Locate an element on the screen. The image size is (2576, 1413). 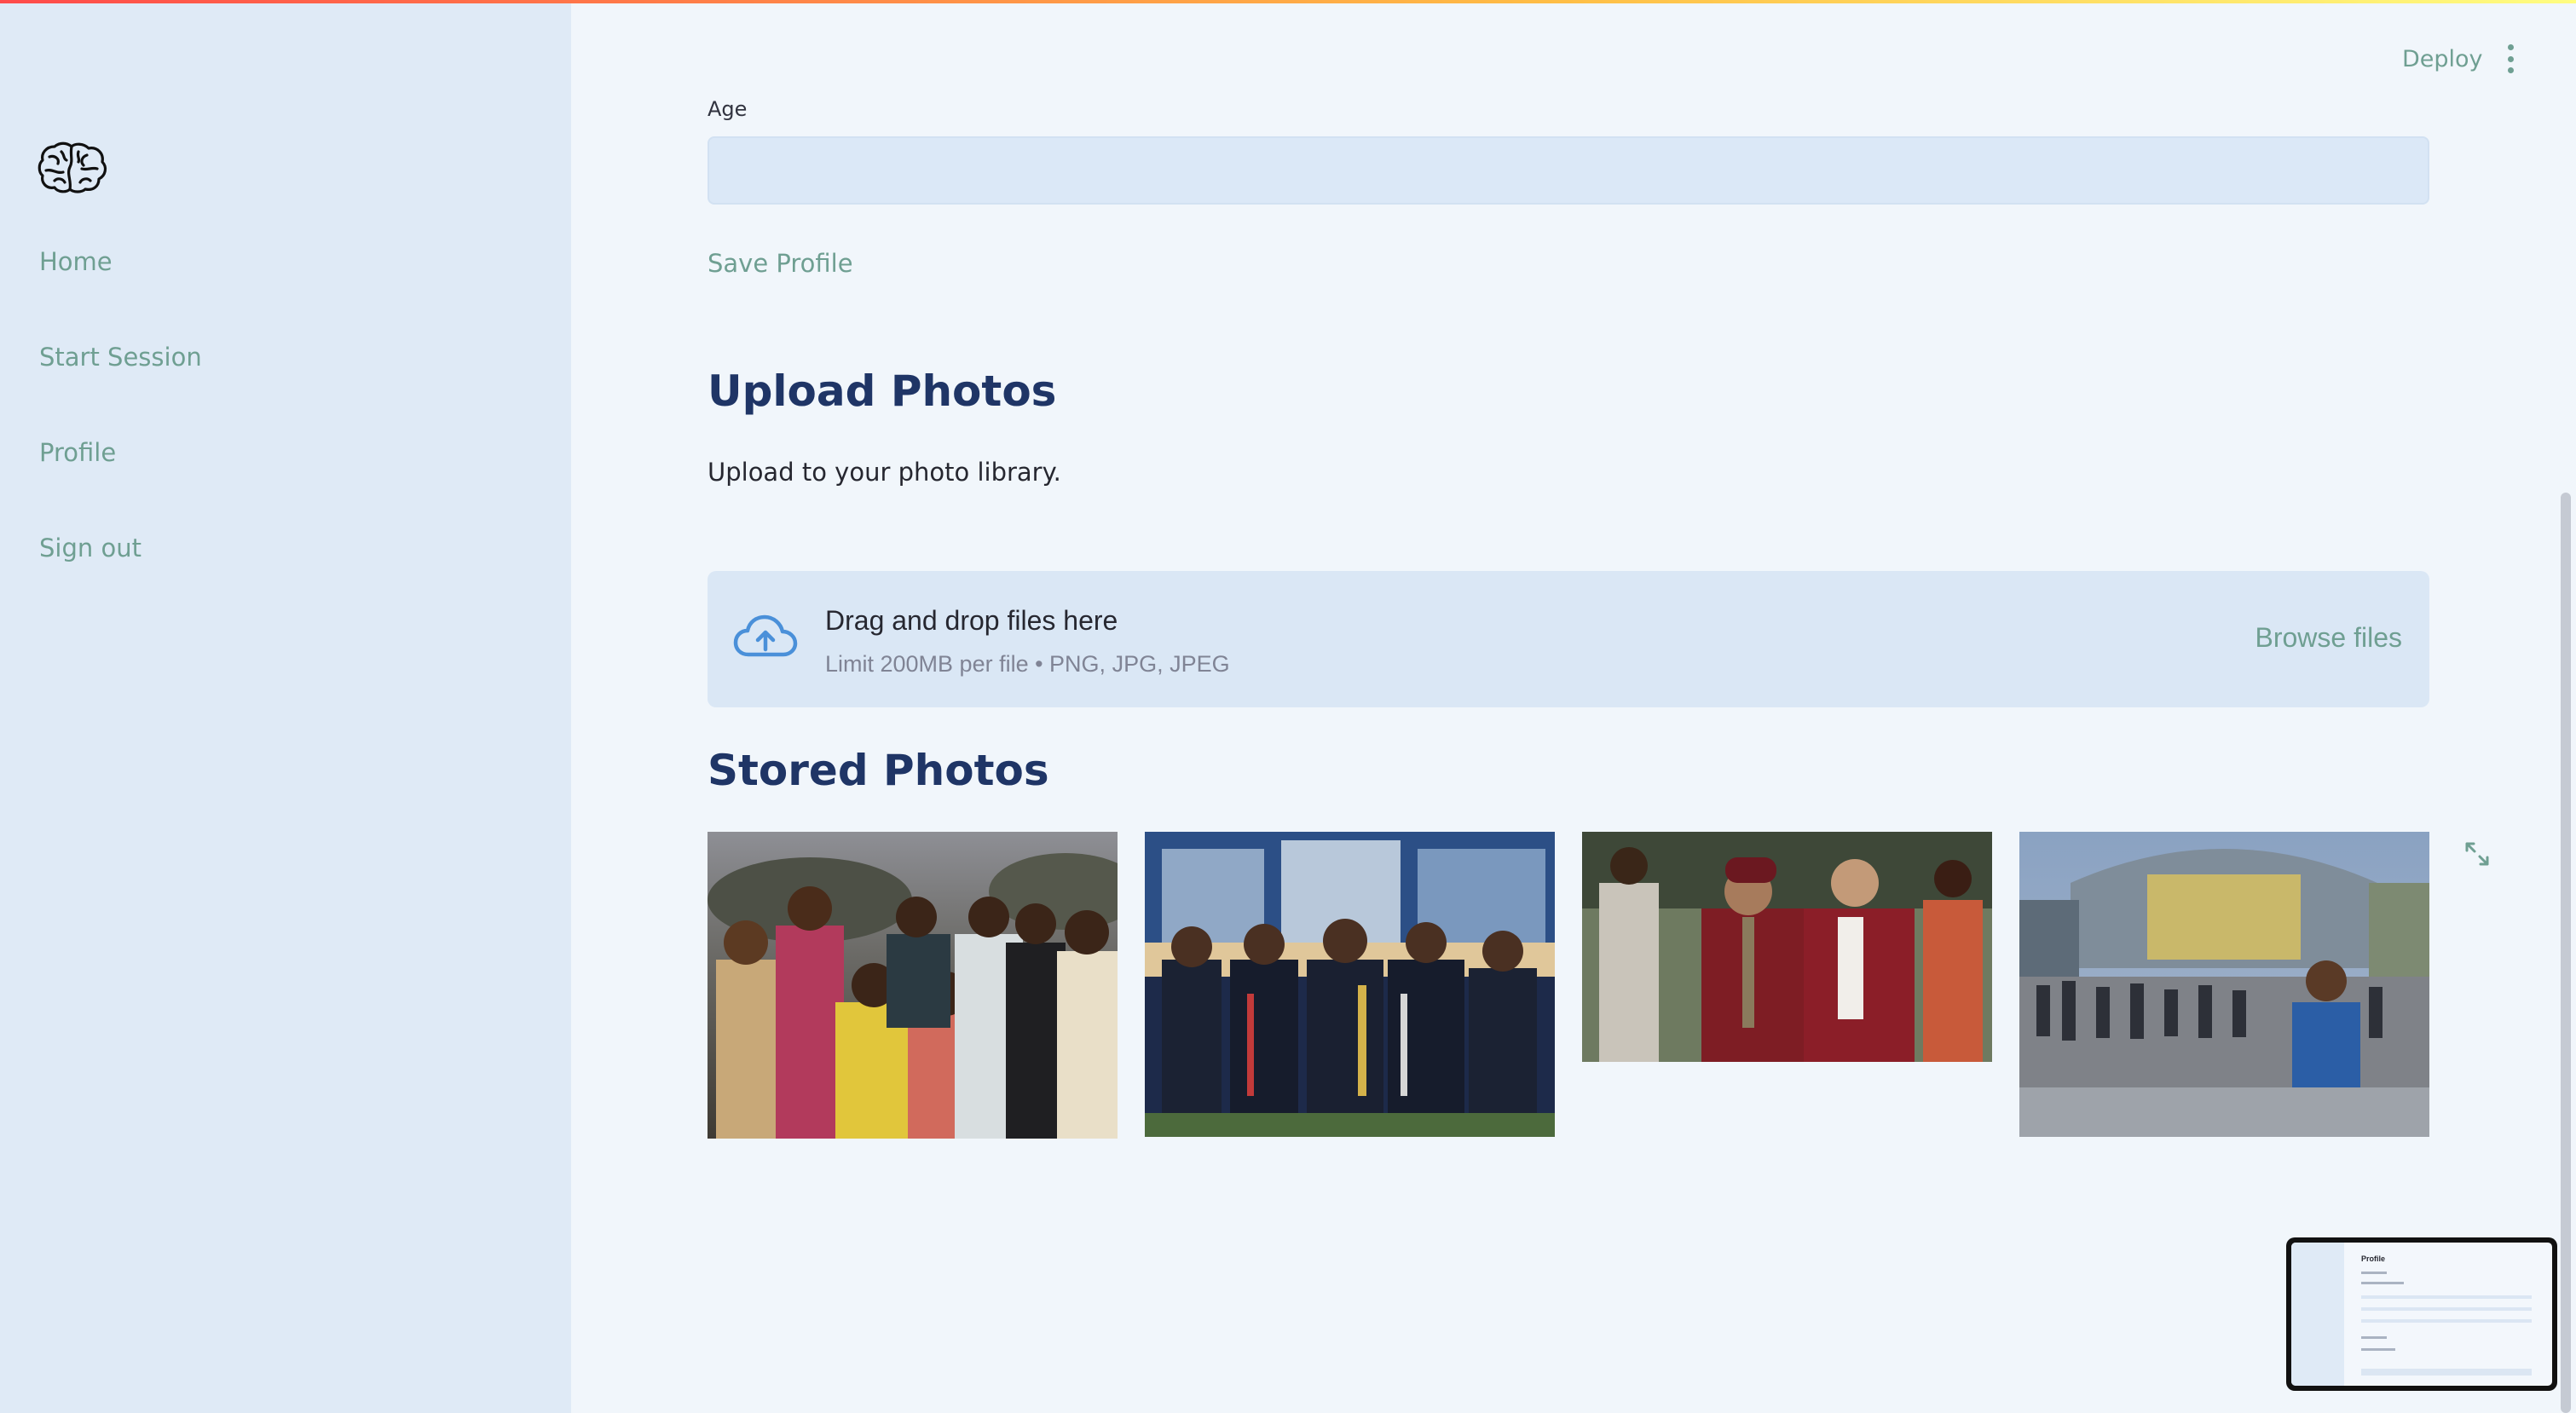
brain-icon is located at coordinates (73, 167).